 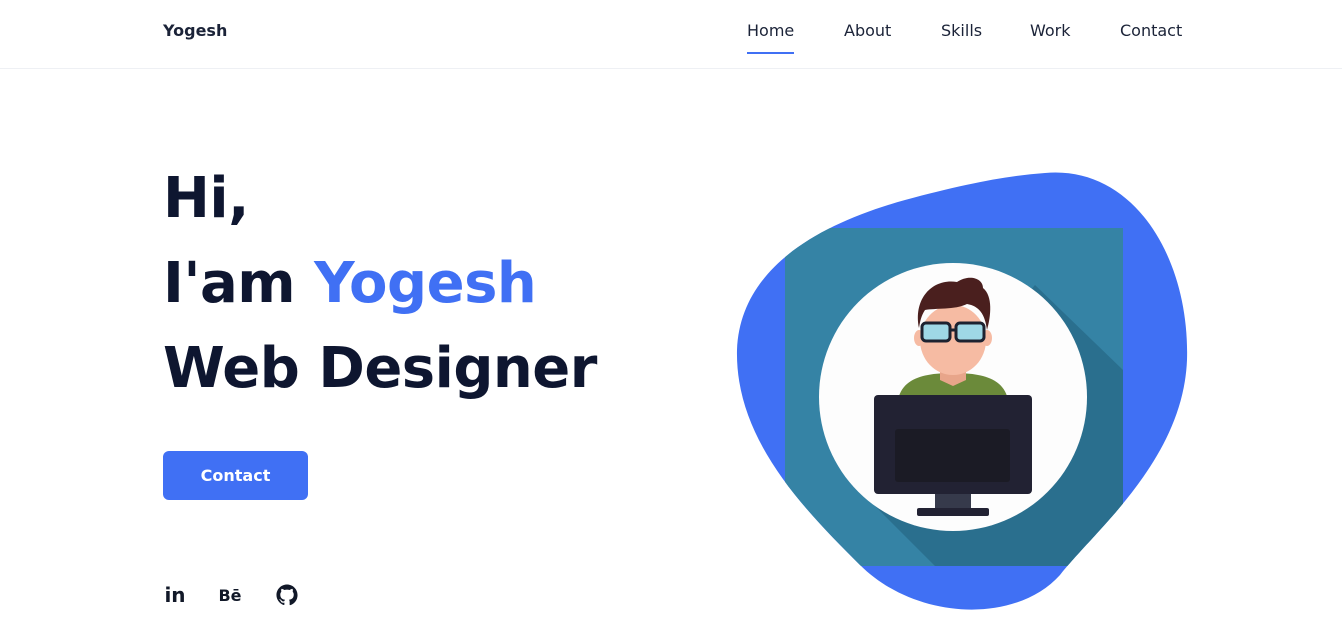 I want to click on nav-contact: Contact, so click(x=1151, y=30).